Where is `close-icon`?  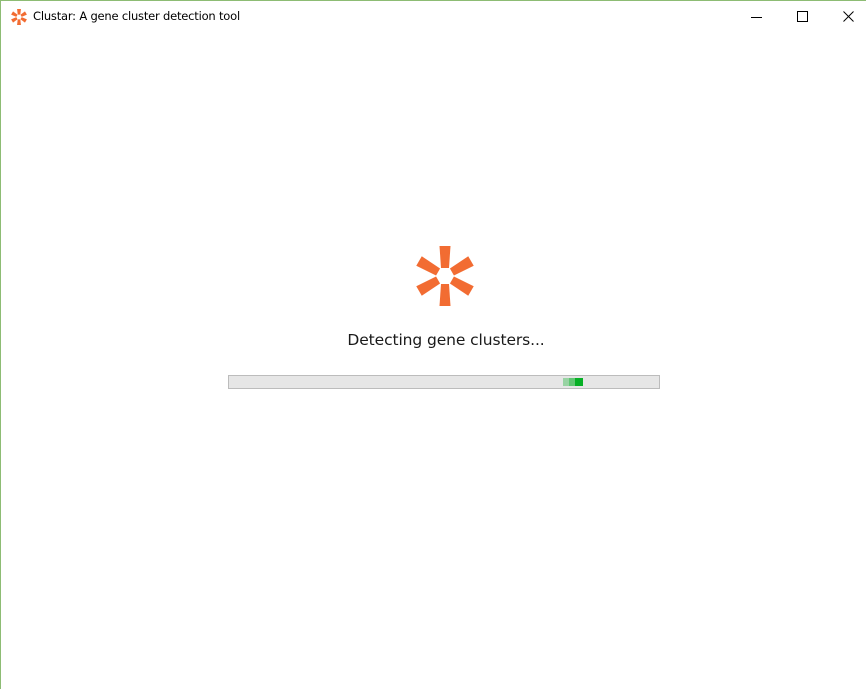 close-icon is located at coordinates (848, 16).